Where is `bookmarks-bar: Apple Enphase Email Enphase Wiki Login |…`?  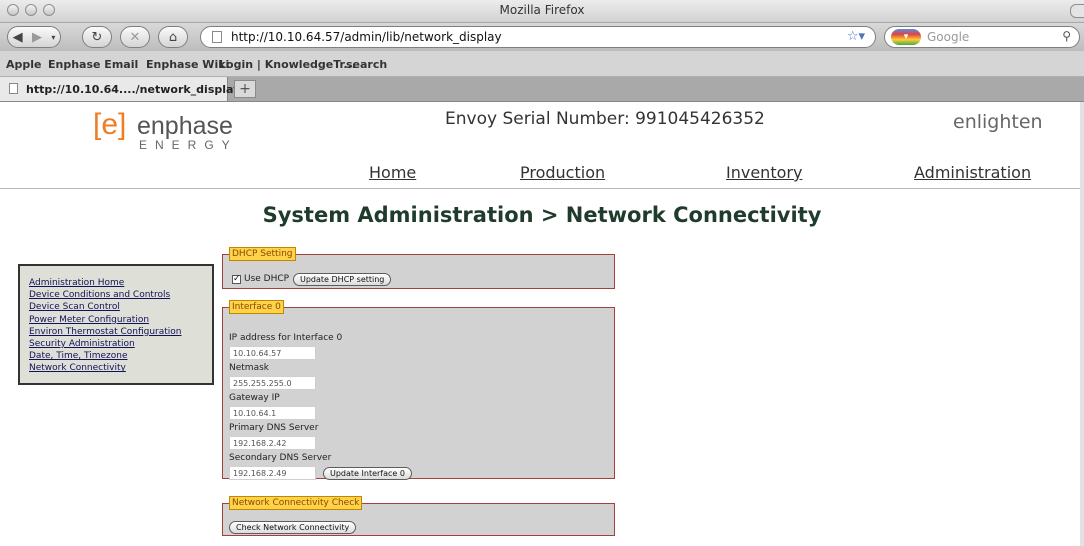
bookmarks-bar: Apple Enphase Email Enphase Wiki Login |… is located at coordinates (542, 64).